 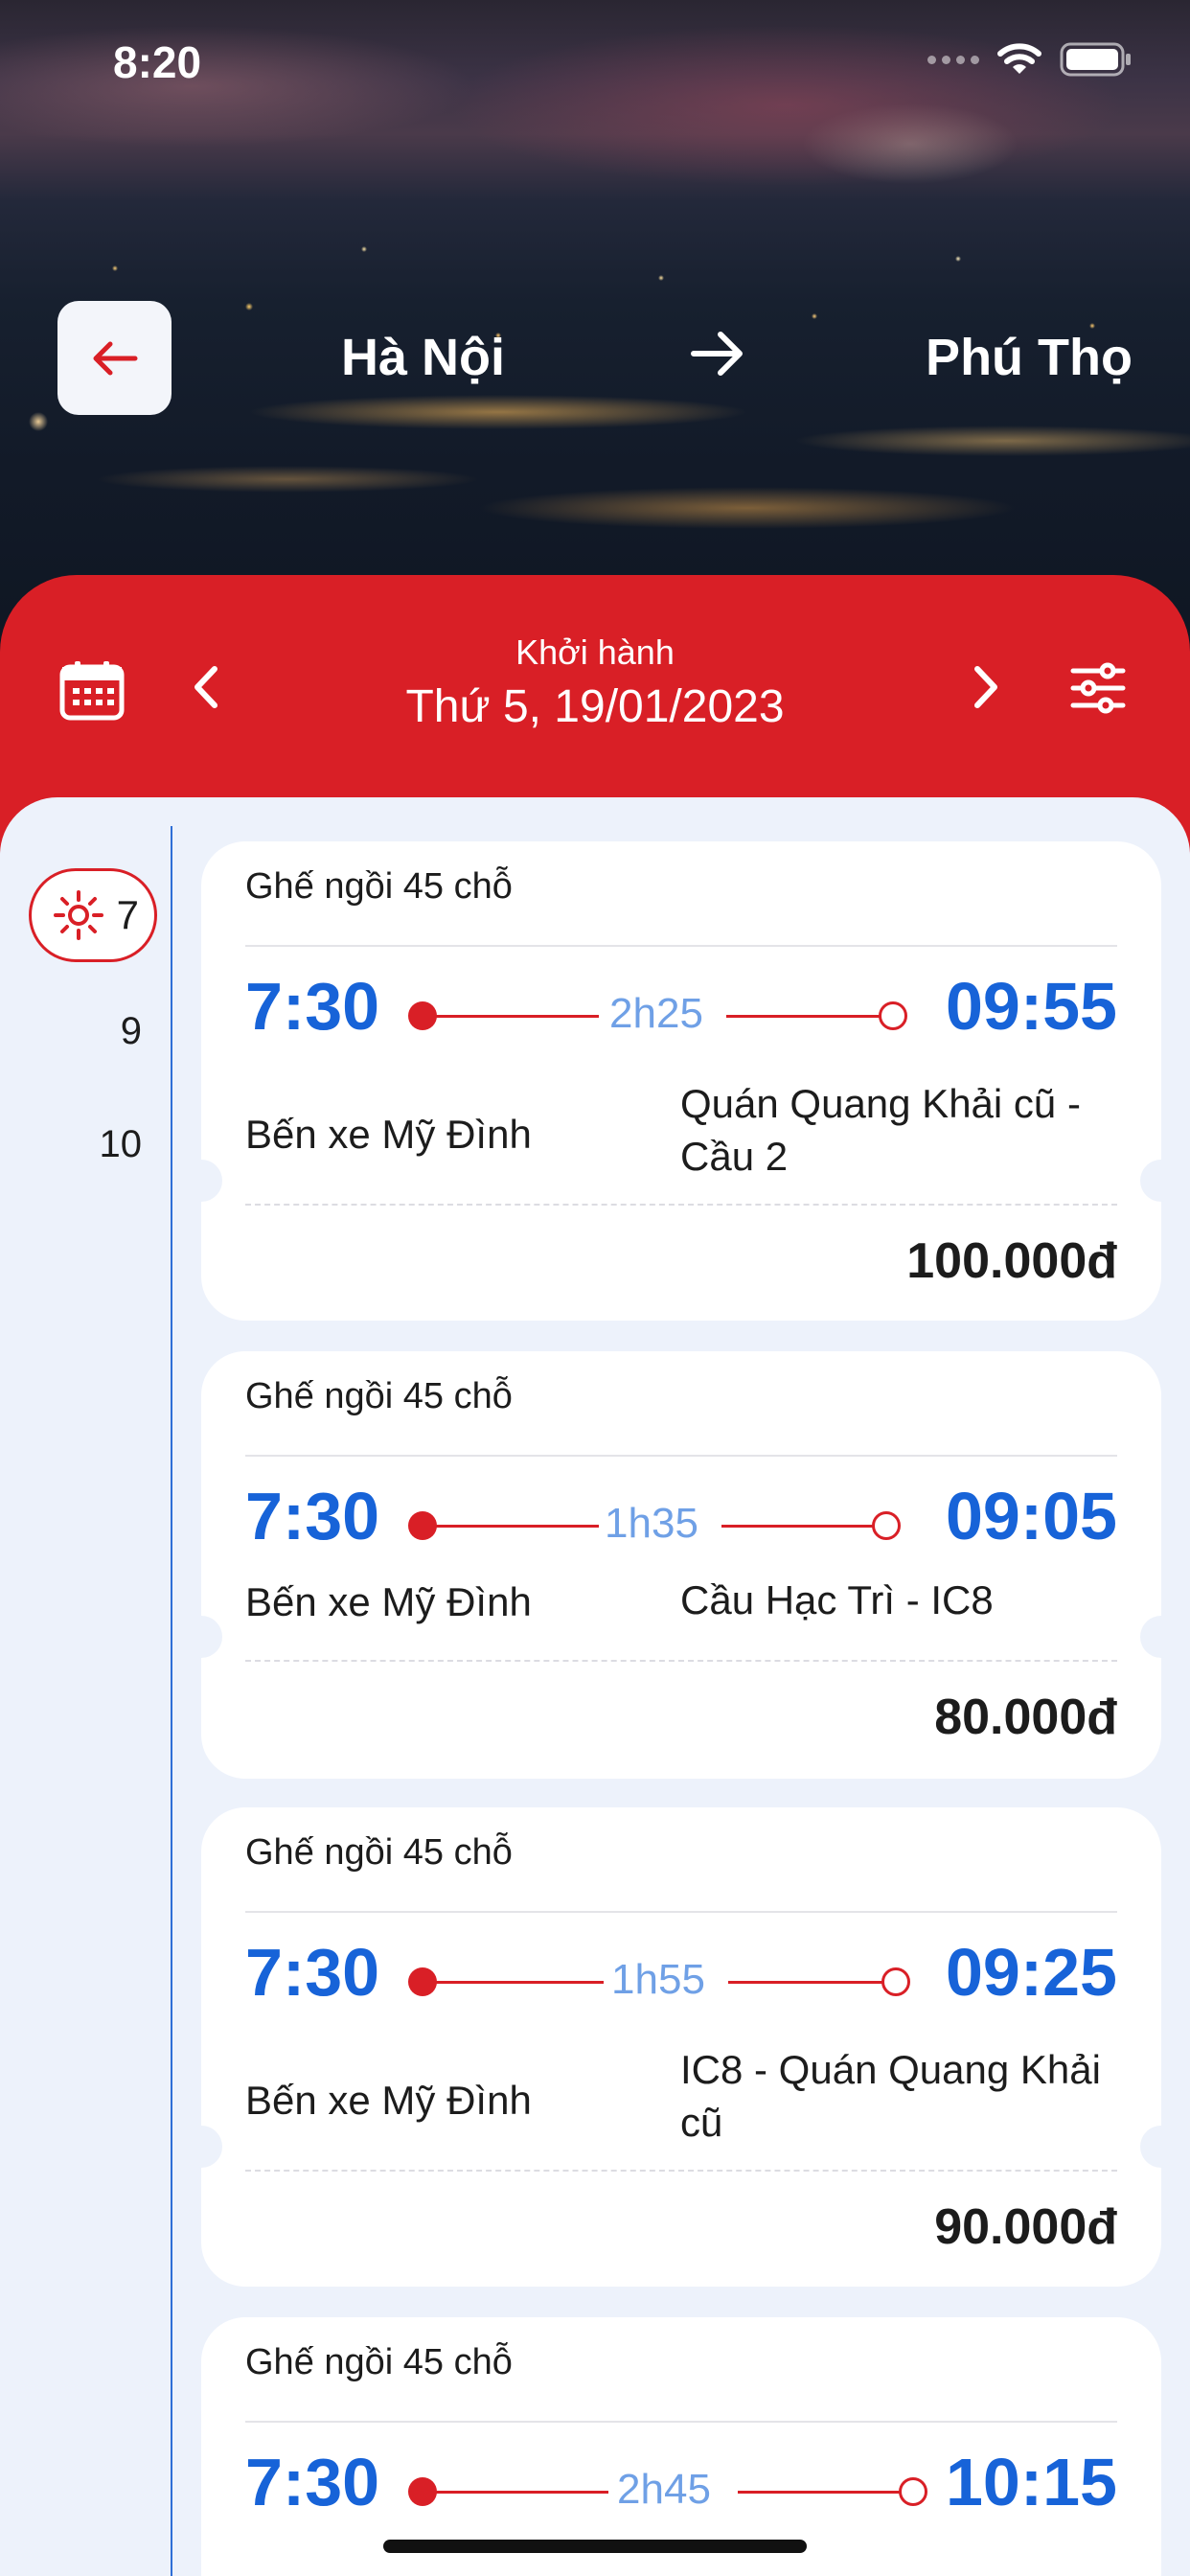 I want to click on trip-price: 100.000đ, so click(x=1012, y=1261).